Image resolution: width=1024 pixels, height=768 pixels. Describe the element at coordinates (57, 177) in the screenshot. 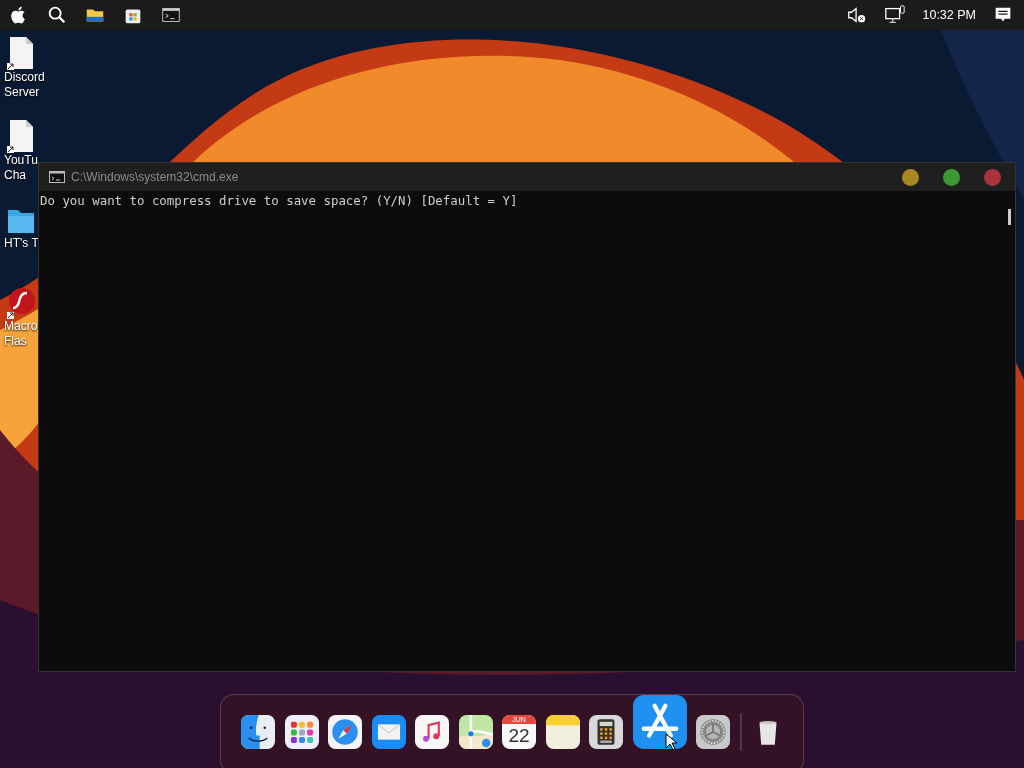

I see `terminal-icon` at that location.